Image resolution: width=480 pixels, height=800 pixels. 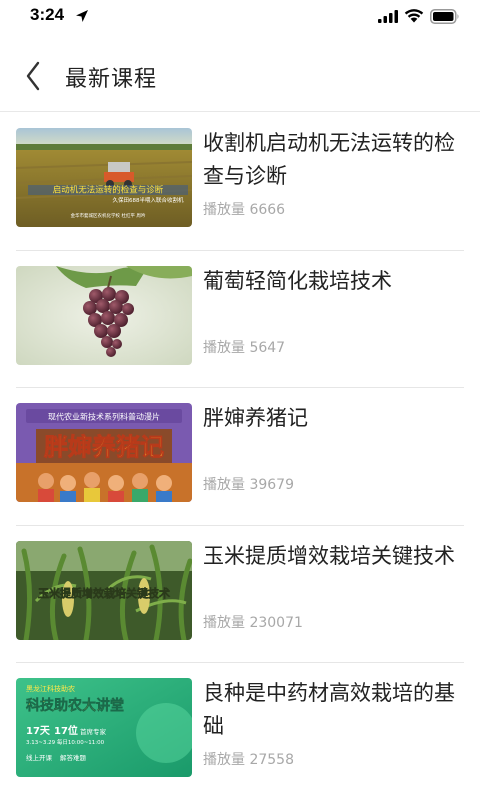 I want to click on play-count: 播放量 39679, so click(x=248, y=484).